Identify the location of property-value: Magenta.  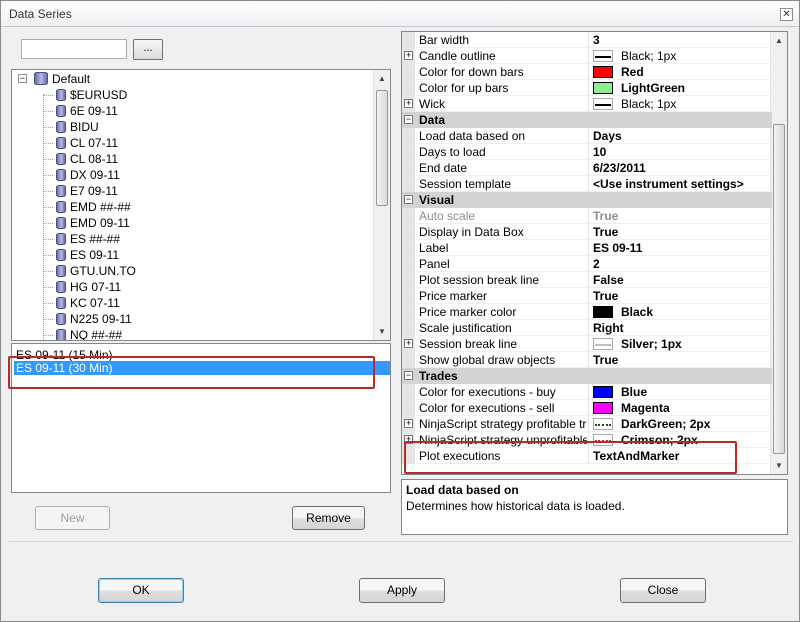
(680, 408).